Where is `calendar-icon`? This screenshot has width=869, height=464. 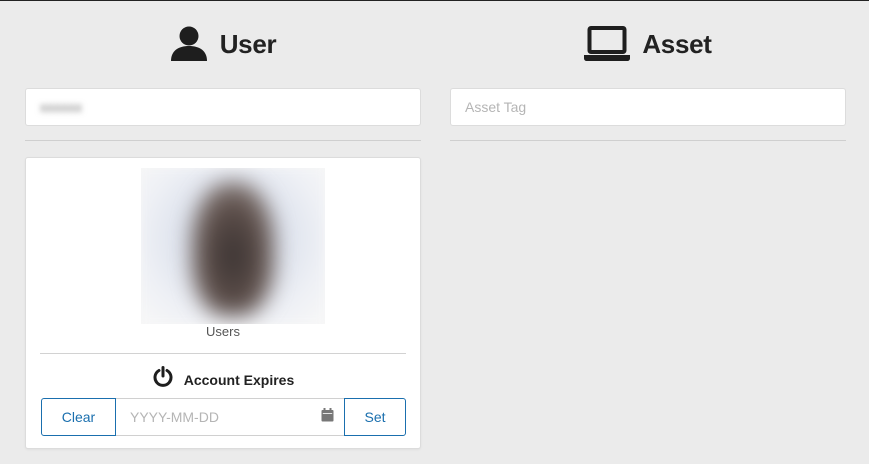
calendar-icon is located at coordinates (327, 417).